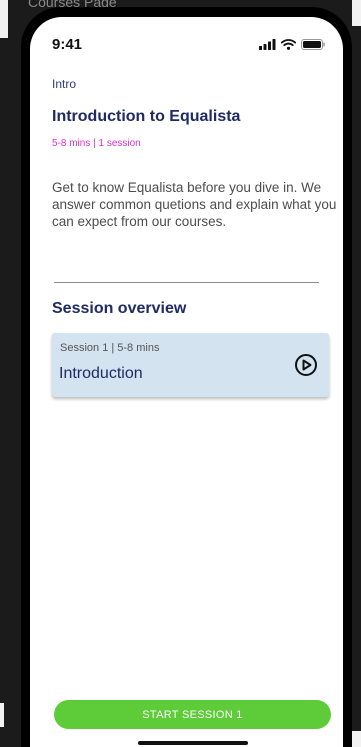 This screenshot has width=361, height=747. I want to click on page-title: Introduction to Equalista, so click(146, 116).